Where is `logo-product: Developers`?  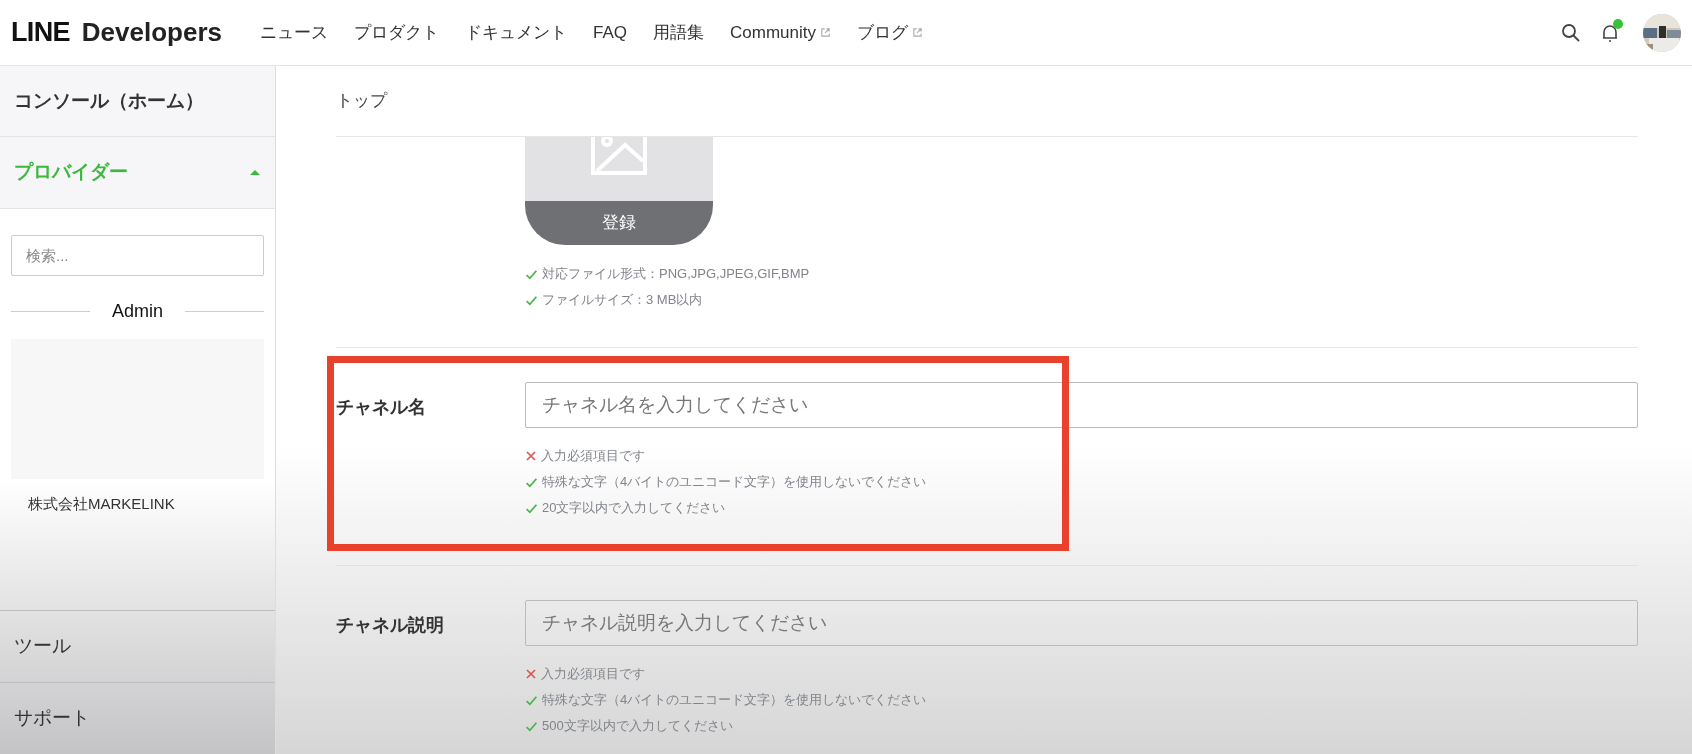
logo-product: Developers is located at coordinates (151, 33).